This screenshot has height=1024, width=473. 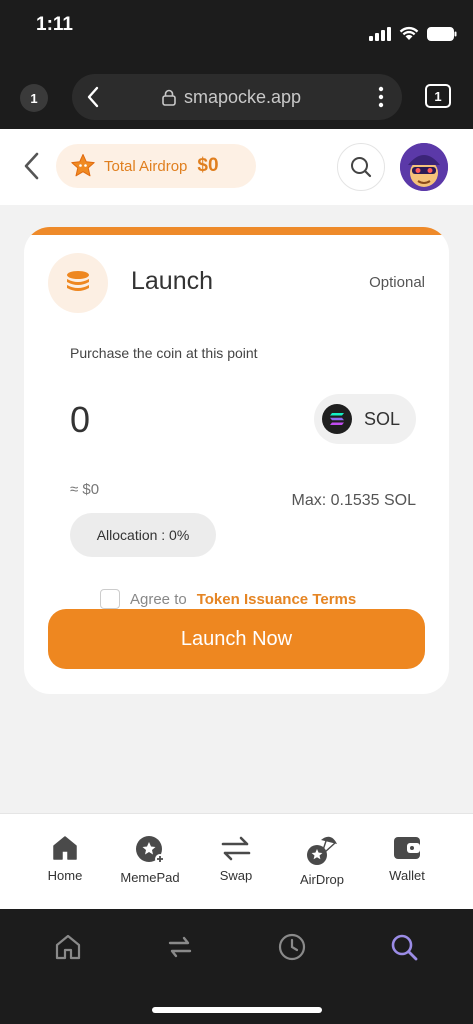 I want to click on signal-icon, so click(x=380, y=33).